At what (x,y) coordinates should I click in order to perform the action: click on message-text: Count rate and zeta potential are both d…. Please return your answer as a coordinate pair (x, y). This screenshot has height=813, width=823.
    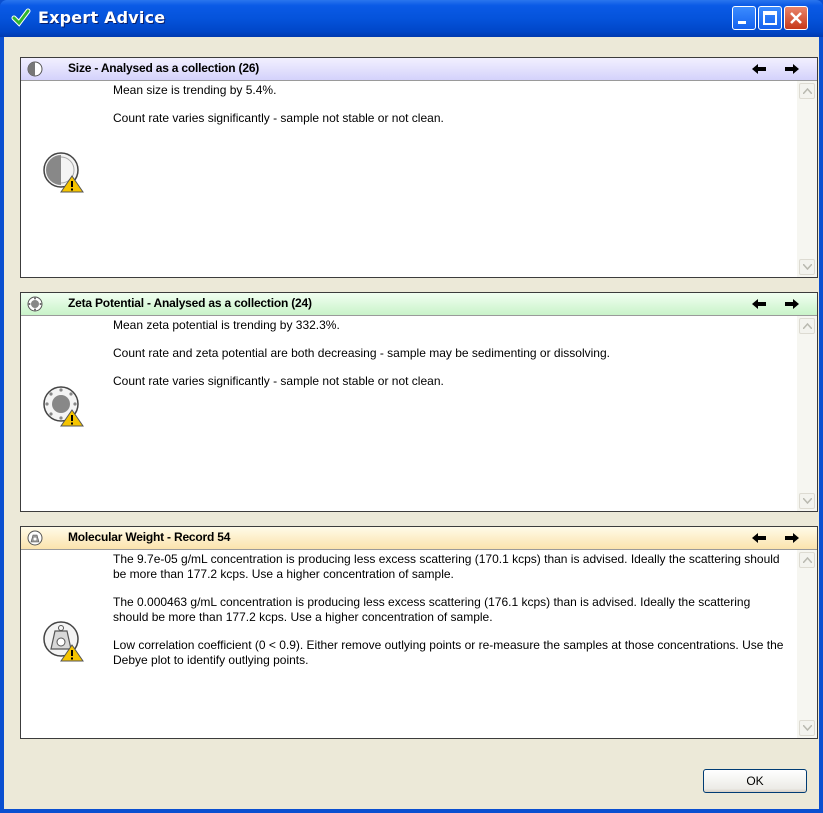
    Looking at the image, I should click on (361, 353).